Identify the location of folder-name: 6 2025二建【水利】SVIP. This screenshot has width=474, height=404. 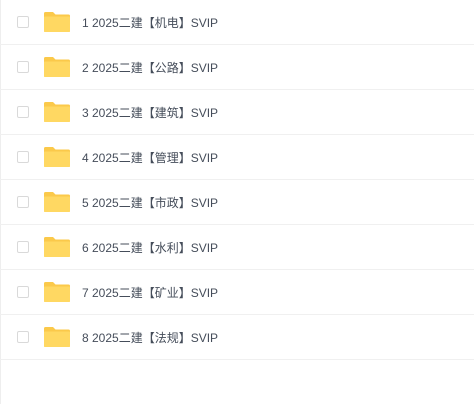
(150, 247).